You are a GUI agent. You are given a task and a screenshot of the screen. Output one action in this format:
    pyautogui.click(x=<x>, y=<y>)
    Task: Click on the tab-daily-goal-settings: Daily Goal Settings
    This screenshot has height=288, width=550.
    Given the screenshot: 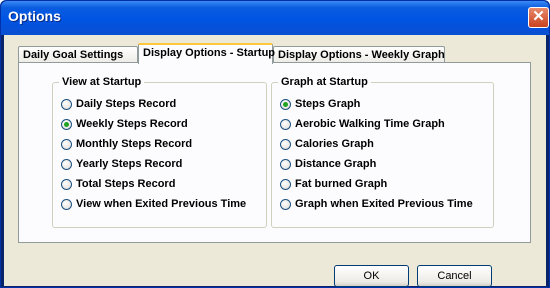 What is the action you would take?
    pyautogui.click(x=78, y=54)
    